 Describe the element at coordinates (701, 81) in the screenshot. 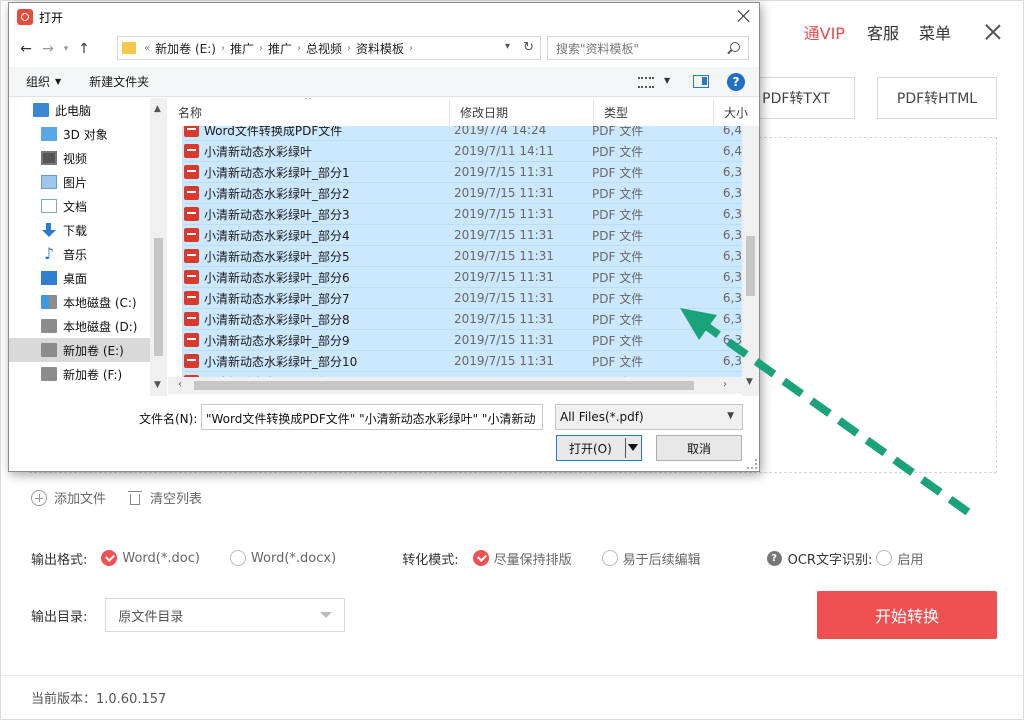

I see `preview-pane-icon` at that location.